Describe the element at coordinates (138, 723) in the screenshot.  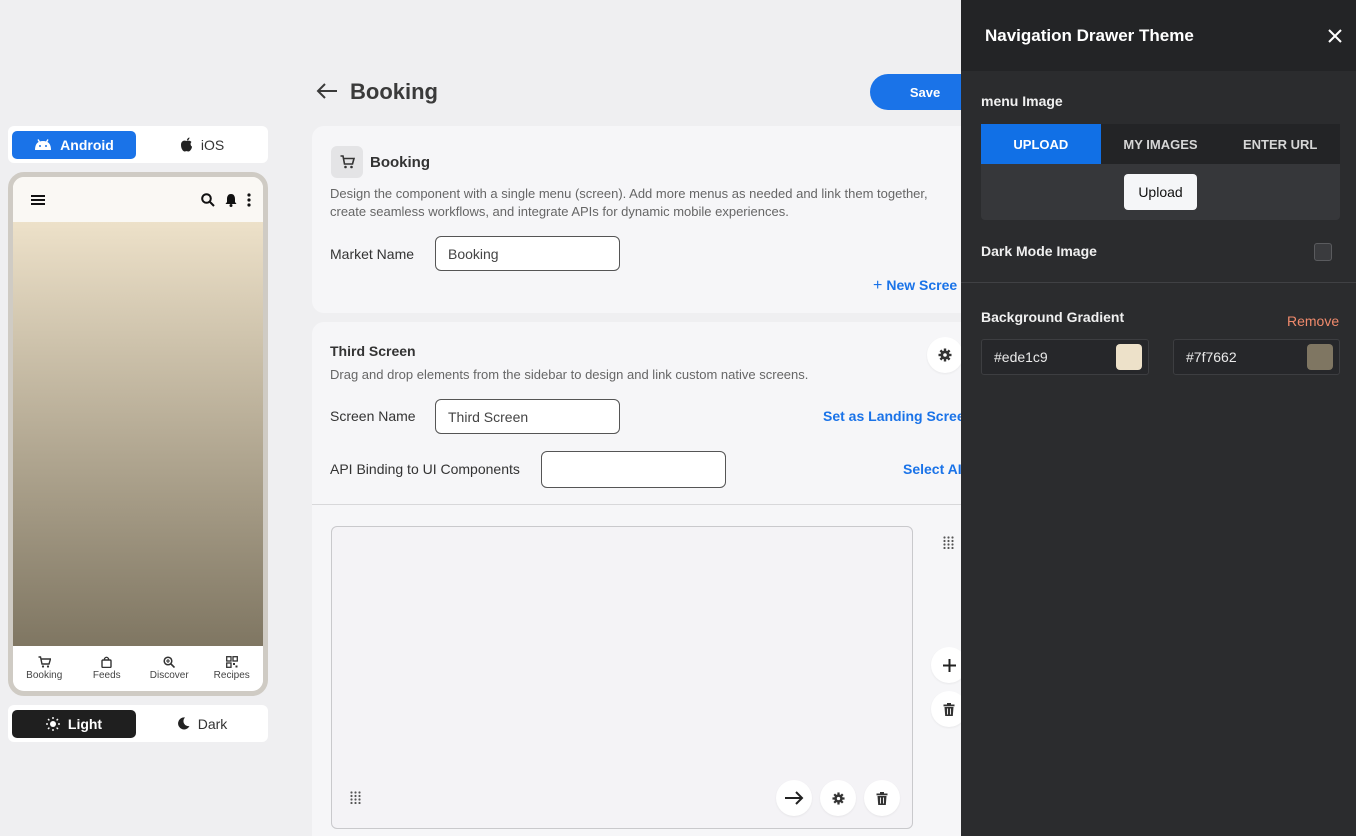
I see `theme-toggle: Light Dark` at that location.